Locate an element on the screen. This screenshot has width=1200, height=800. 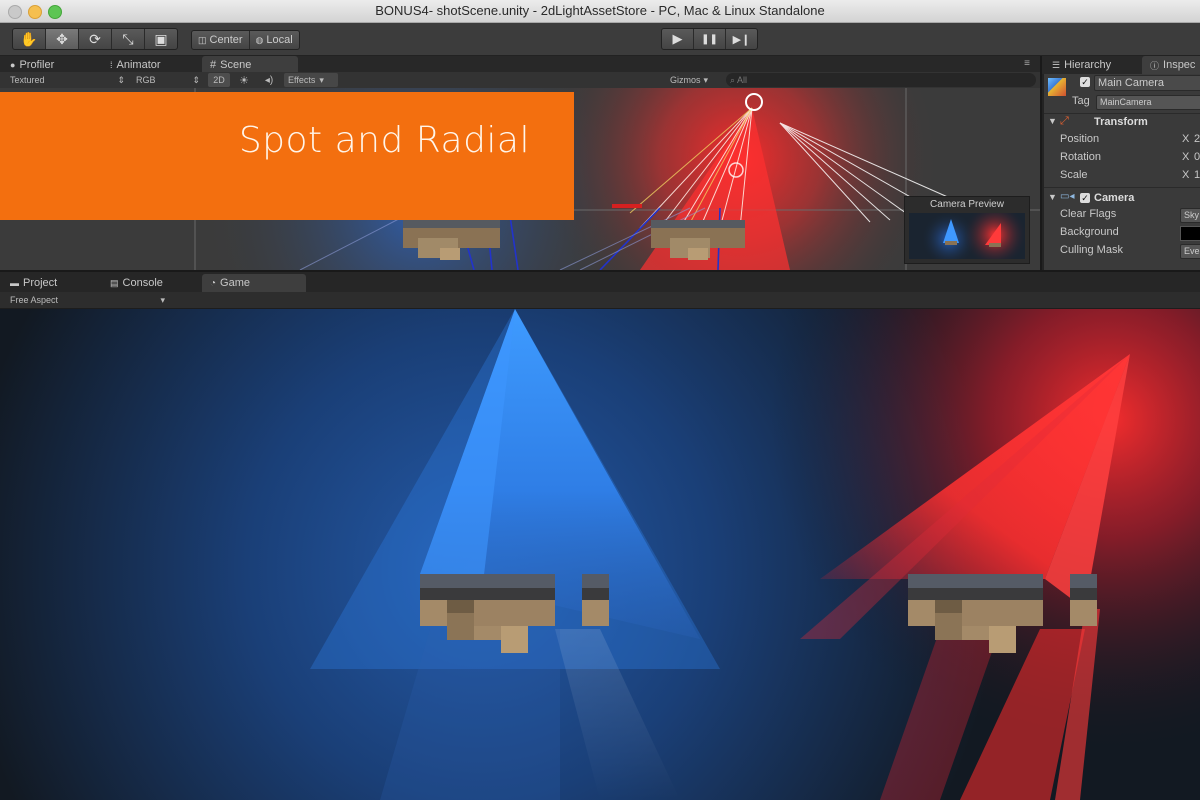
inspector-tab-strip: ☰ Hierarchy ⓘ Inspec is located at coordinates (1121, 65).